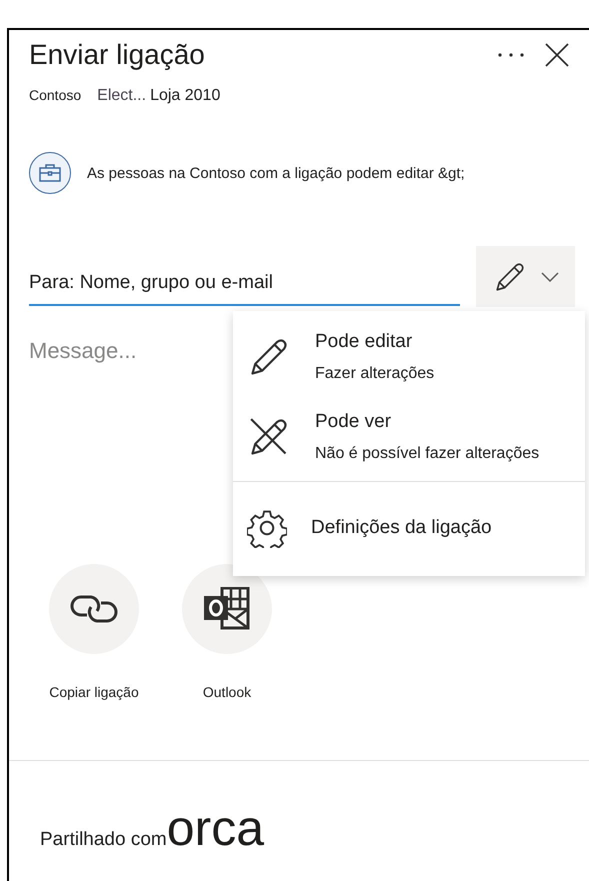  I want to click on more-options-button, so click(511, 55).